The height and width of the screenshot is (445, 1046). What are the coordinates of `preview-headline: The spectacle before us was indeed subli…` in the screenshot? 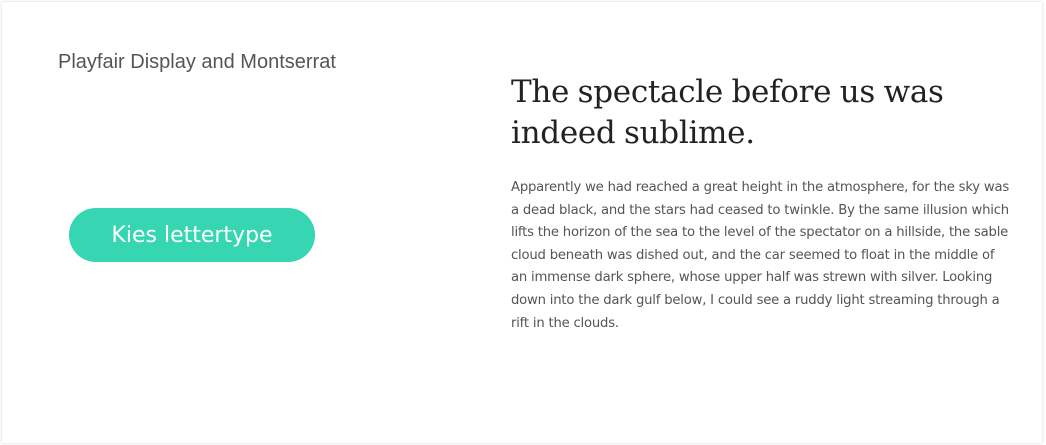 It's located at (727, 112).